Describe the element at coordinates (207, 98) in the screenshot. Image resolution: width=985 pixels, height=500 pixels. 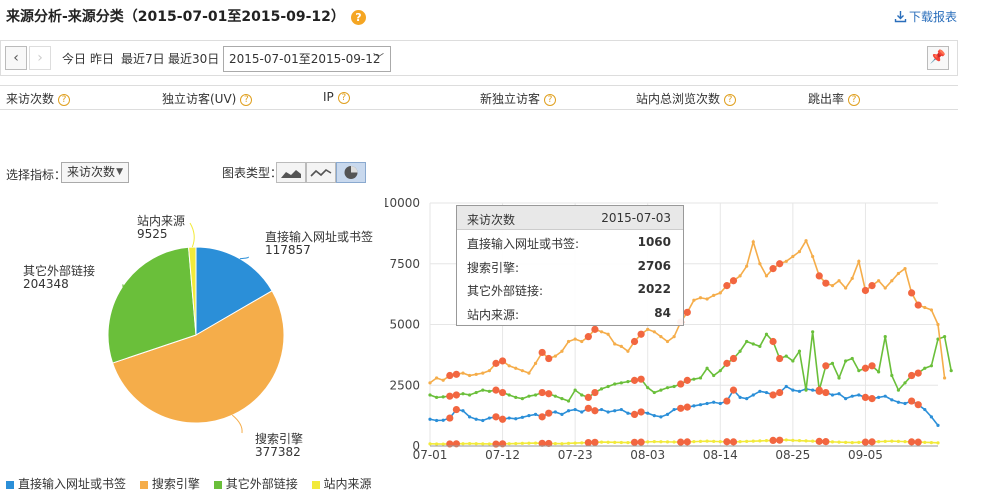
I see `metric-uv: 独立访客(UV)?` at that location.